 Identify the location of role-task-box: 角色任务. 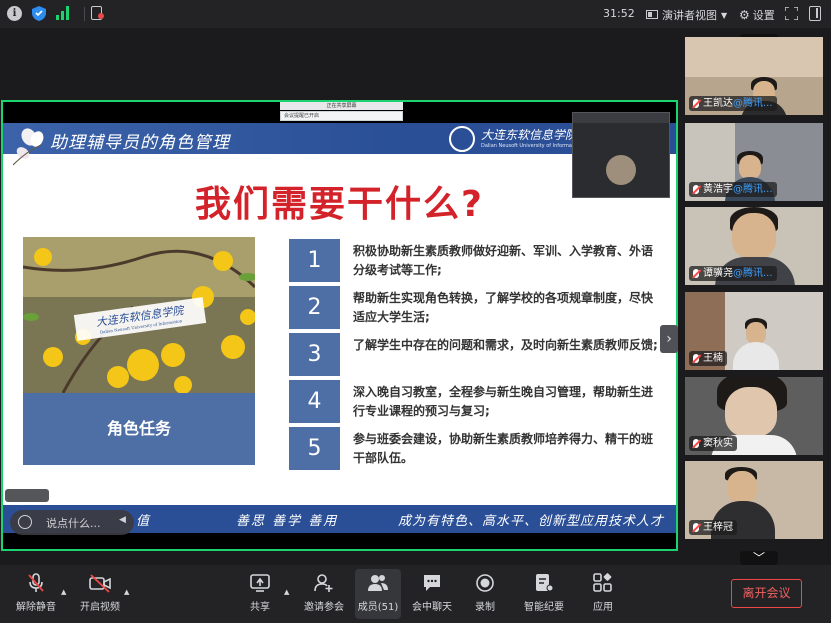
(139, 429).